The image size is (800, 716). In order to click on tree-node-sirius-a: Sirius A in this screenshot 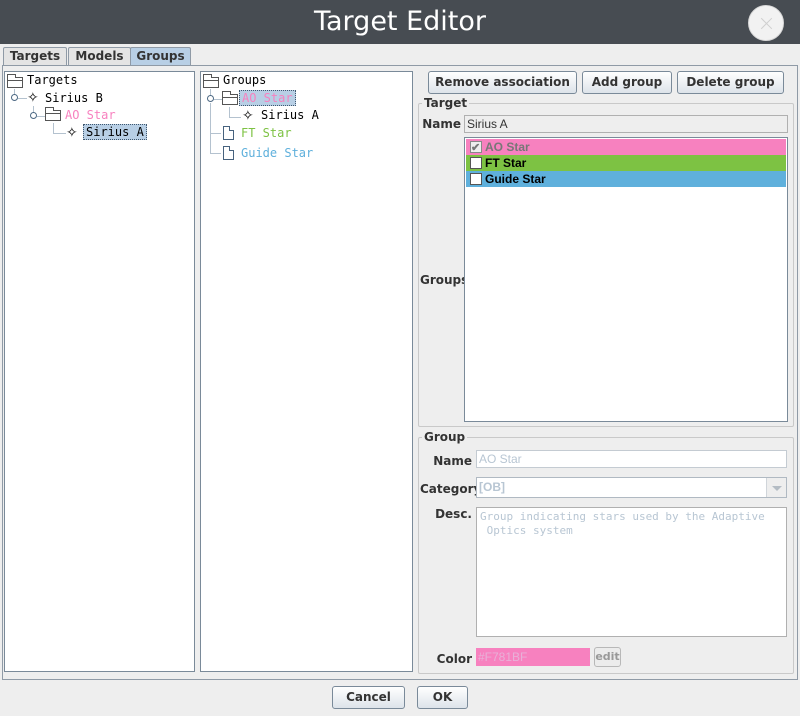, I will do `click(115, 132)`.